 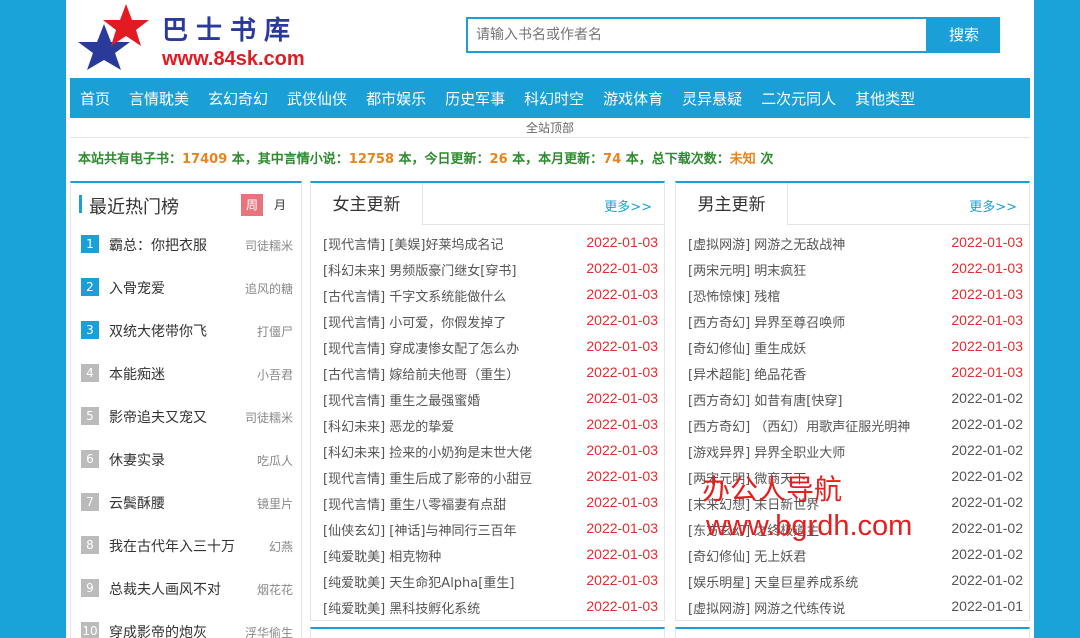 I want to click on list-item: [纯爱耽美] 相克物种 2022-01-03, so click(x=487, y=554).